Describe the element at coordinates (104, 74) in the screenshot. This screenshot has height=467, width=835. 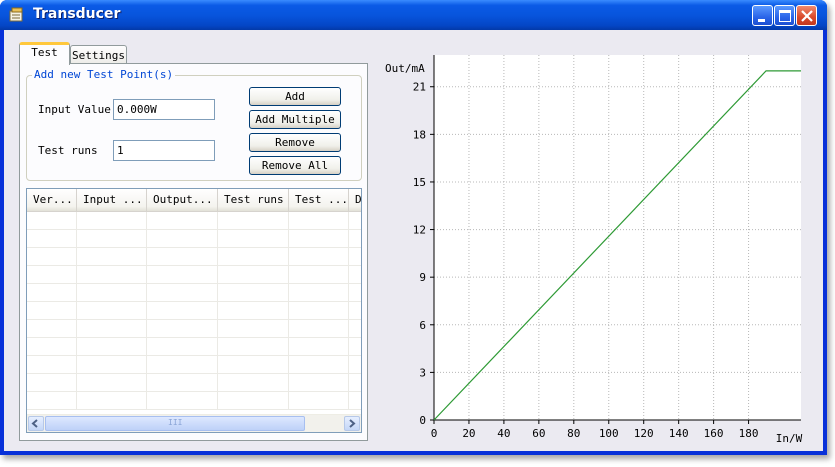
I see `group-title: Add new Test Point(s)` at that location.